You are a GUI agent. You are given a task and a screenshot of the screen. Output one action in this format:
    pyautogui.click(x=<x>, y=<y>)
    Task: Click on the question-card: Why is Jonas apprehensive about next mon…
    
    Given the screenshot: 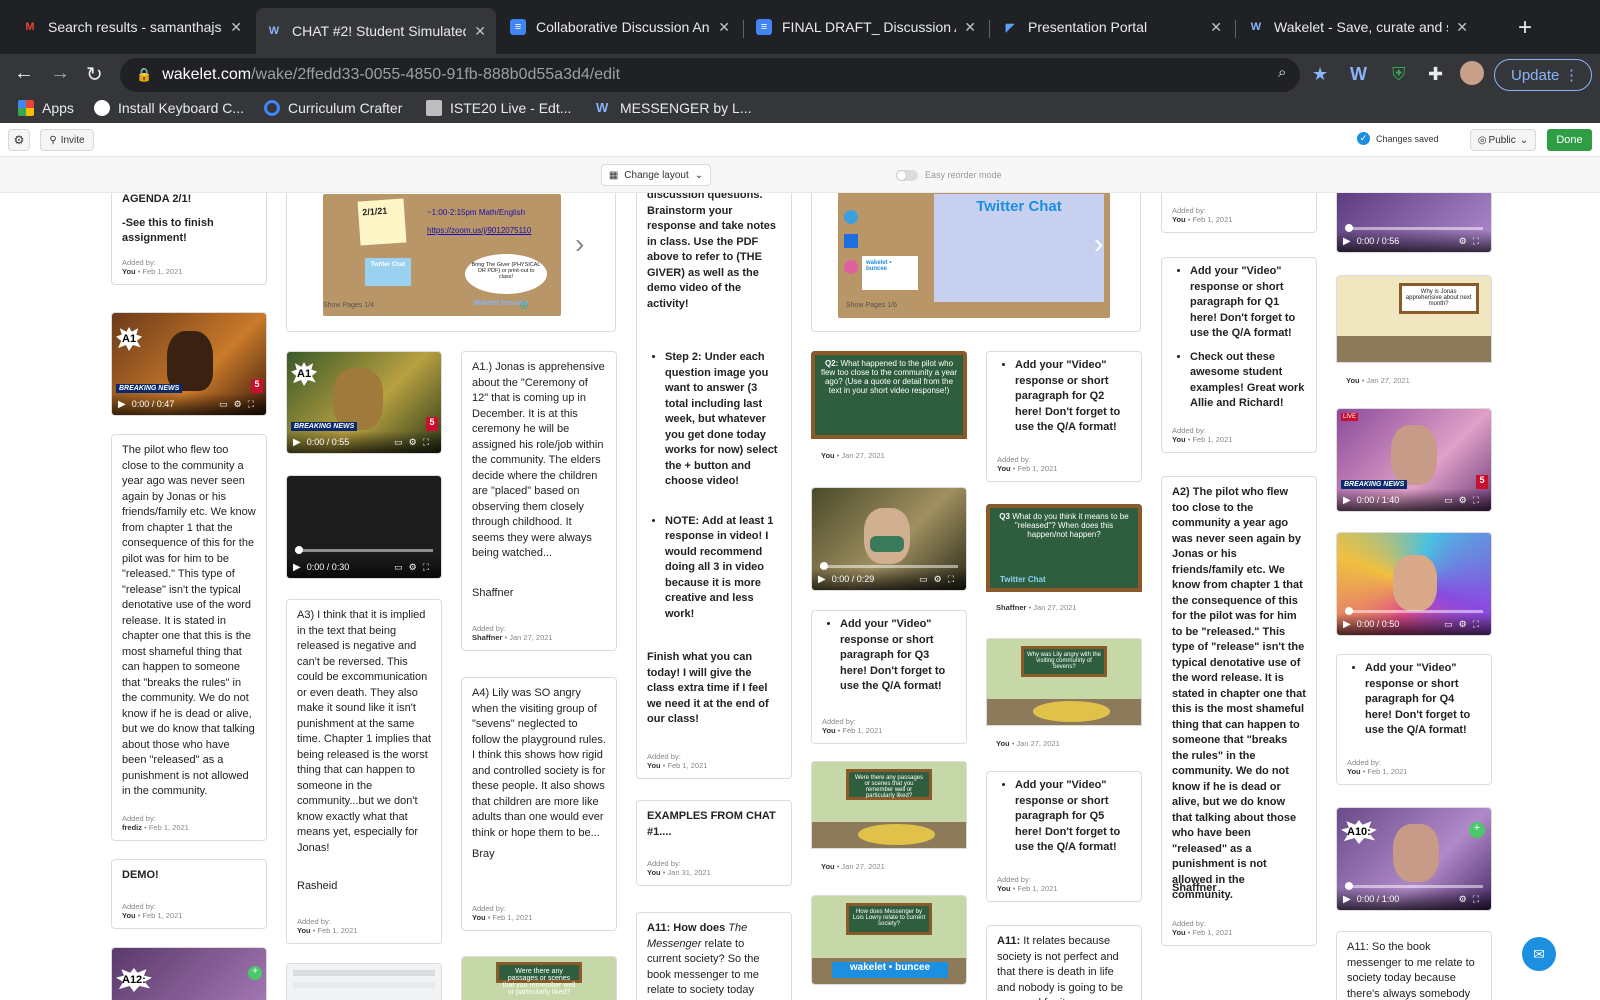 What is the action you would take?
    pyautogui.click(x=1414, y=334)
    